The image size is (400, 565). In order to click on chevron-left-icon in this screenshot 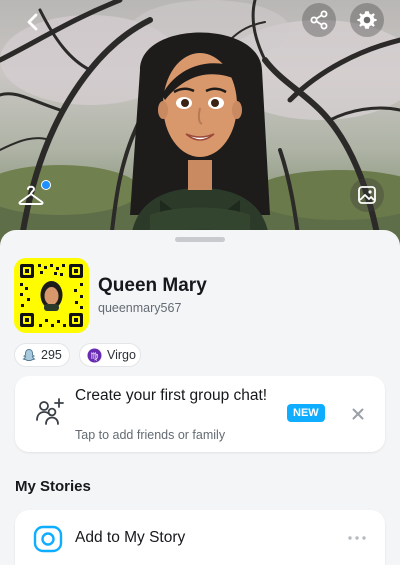, I will do `click(32, 22)`.